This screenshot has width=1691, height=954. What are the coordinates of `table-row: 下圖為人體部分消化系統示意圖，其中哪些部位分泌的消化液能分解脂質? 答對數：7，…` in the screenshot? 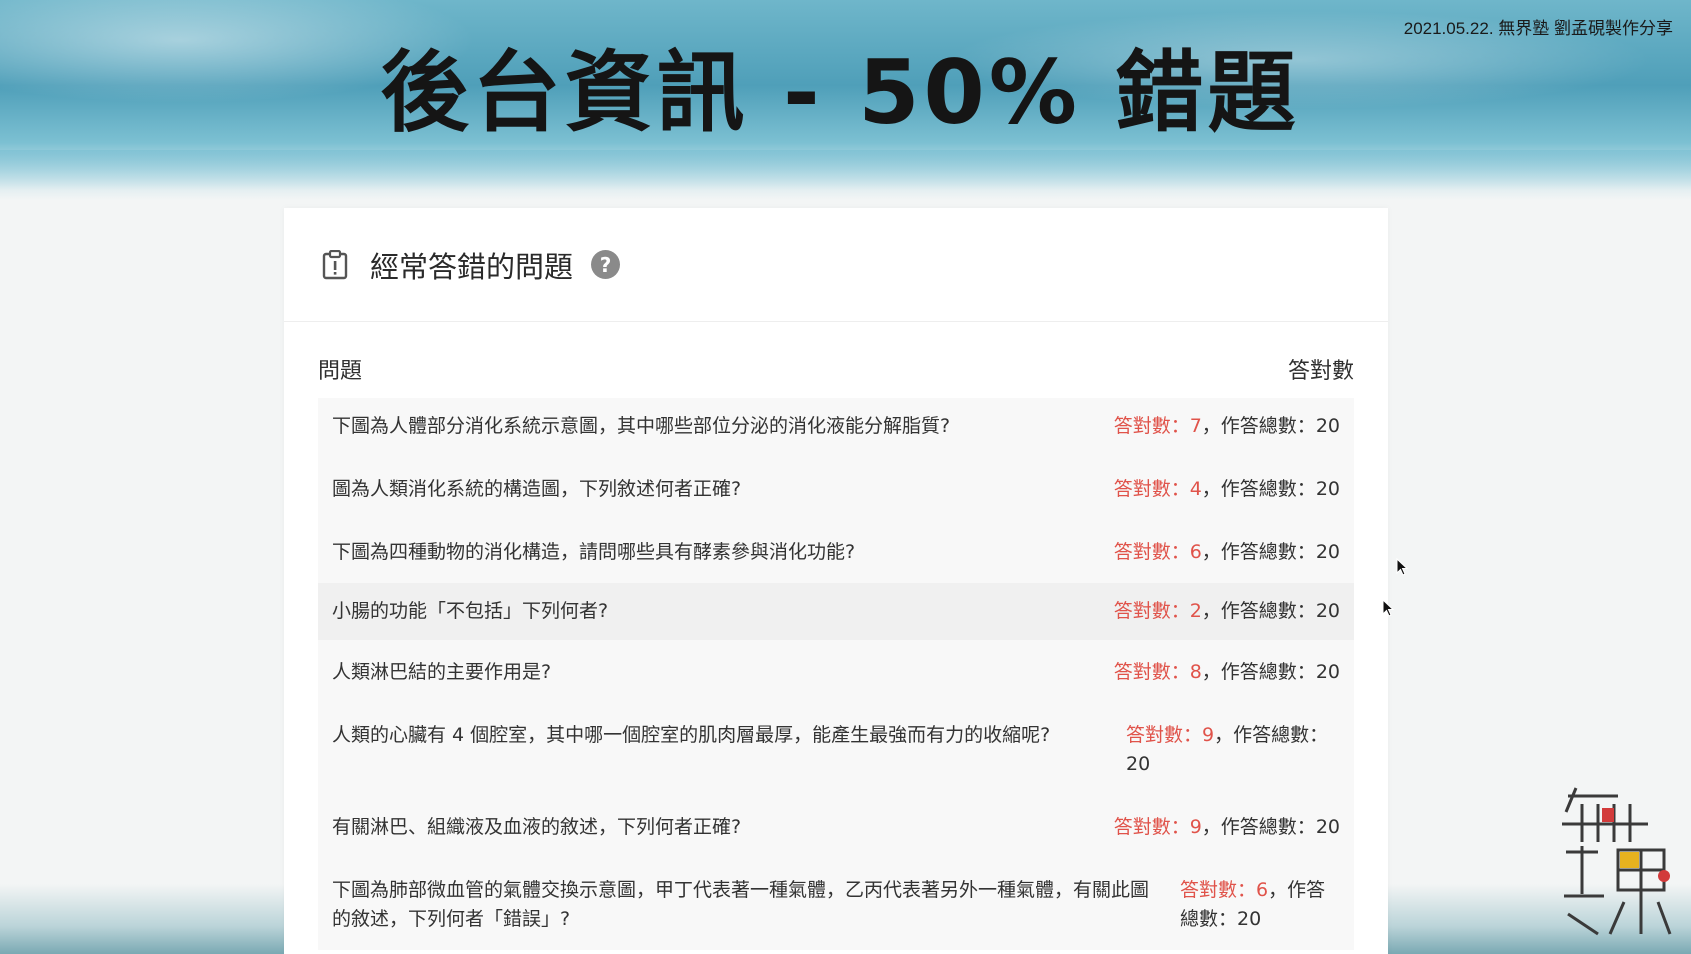 It's located at (836, 427).